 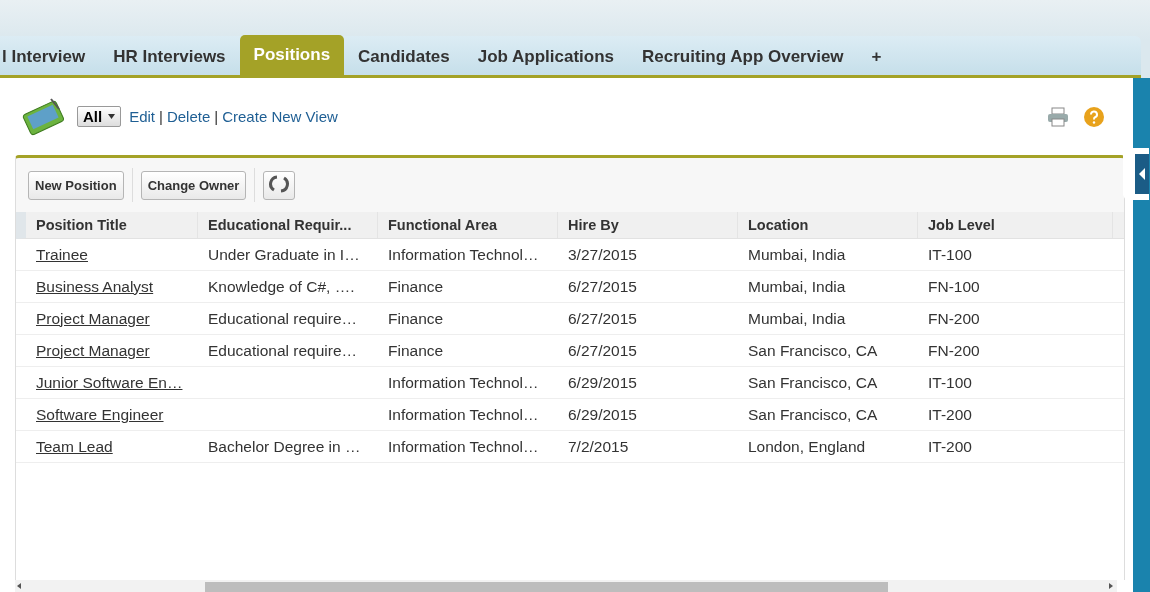 I want to click on table-cell: 7/2/2015, so click(x=598, y=446).